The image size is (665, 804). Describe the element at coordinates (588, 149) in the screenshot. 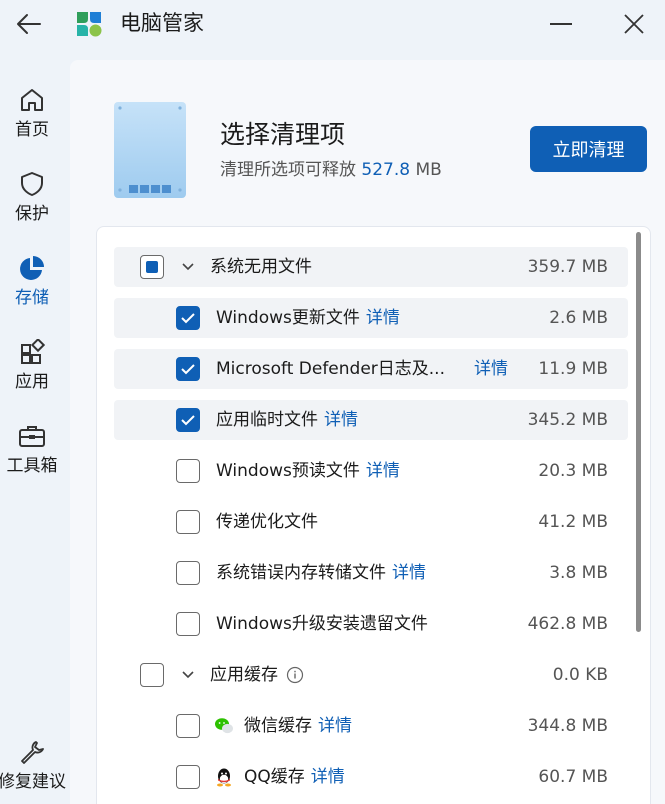

I see `clean-now-button: 立即清理` at that location.